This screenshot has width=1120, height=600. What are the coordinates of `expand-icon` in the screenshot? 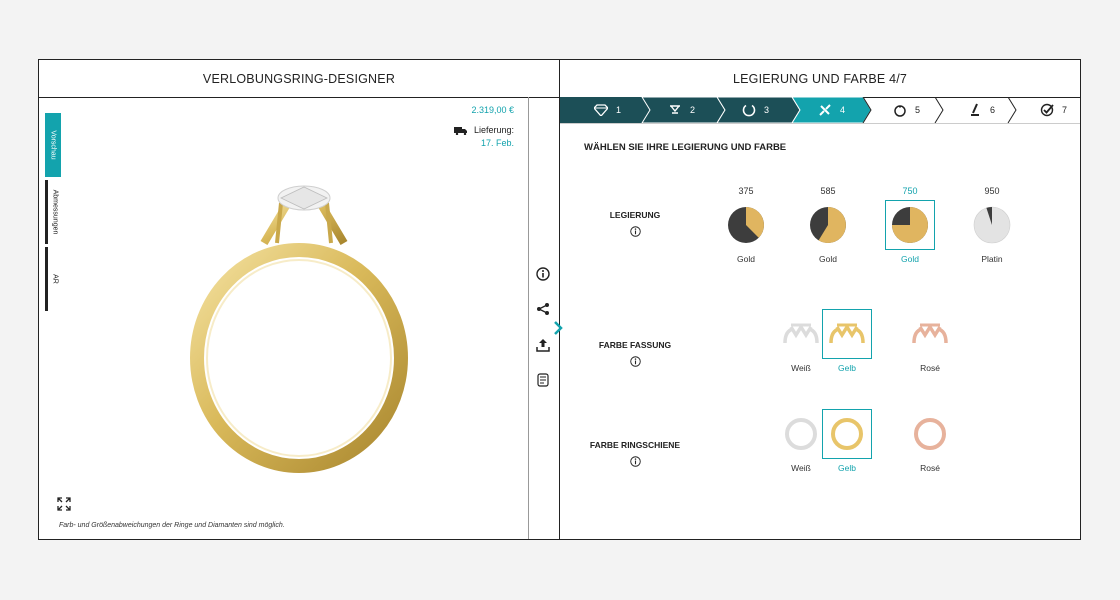 It's located at (64, 504).